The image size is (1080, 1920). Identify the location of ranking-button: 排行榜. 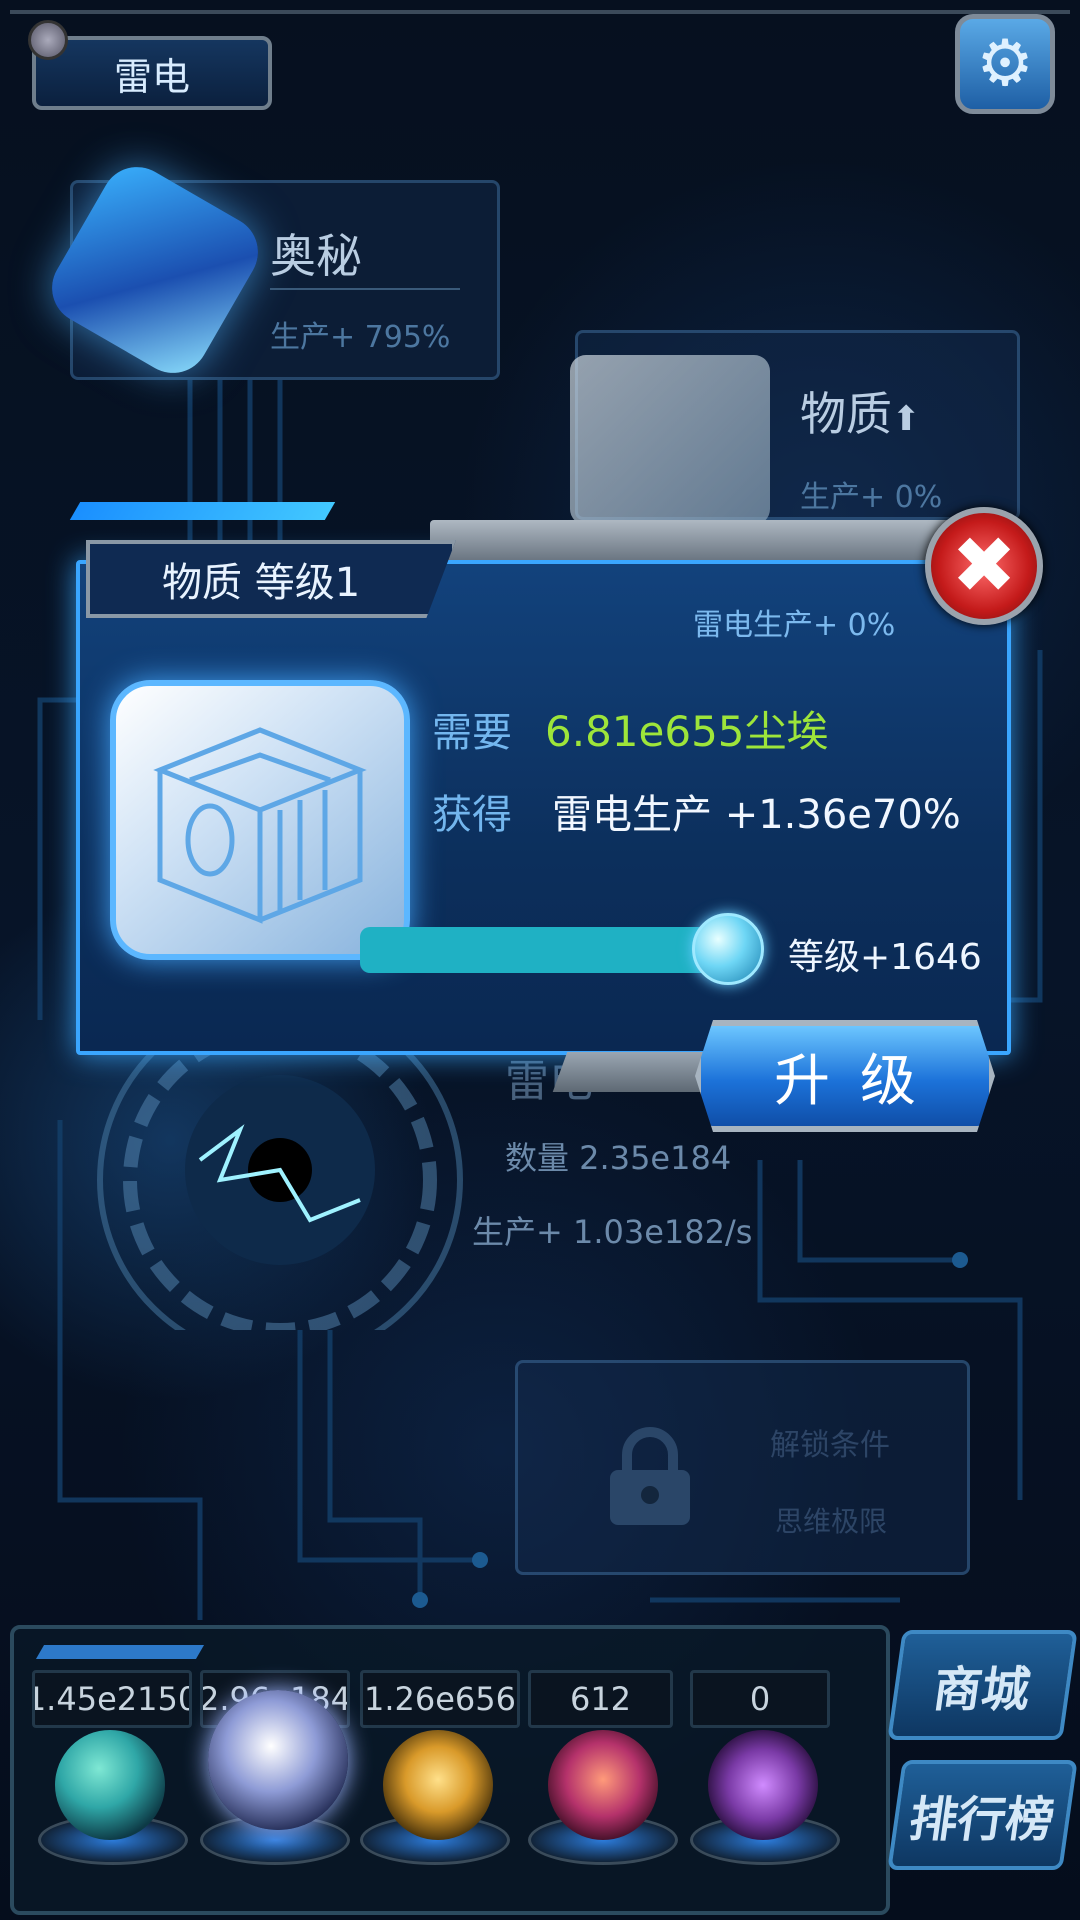
(982, 1815).